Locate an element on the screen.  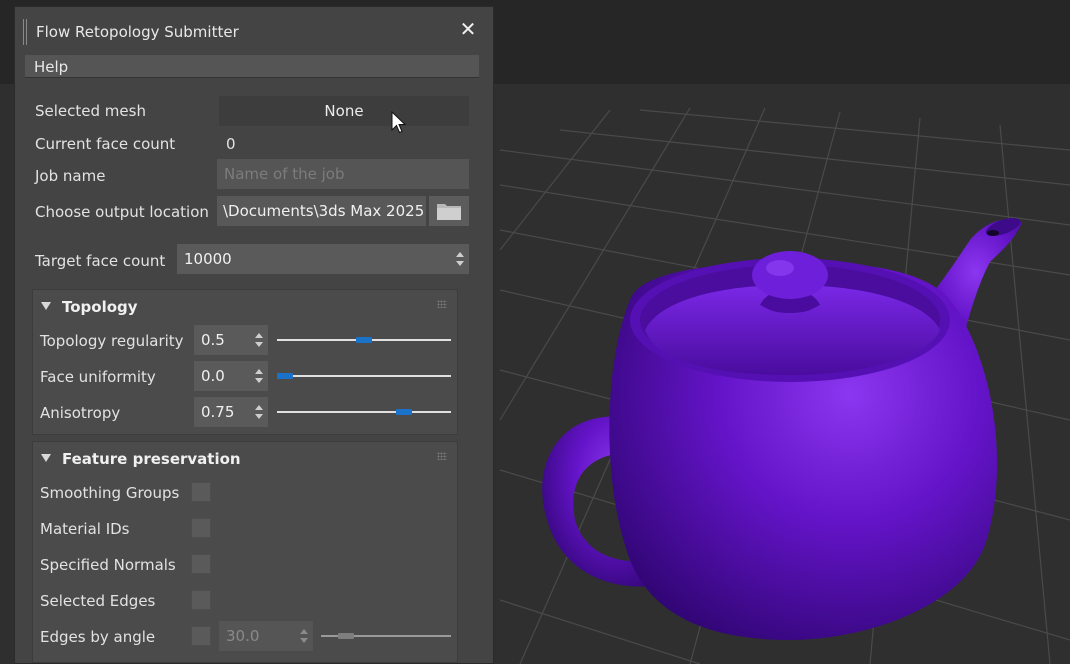
specified-normals-label: Specified Normals is located at coordinates (108, 565).